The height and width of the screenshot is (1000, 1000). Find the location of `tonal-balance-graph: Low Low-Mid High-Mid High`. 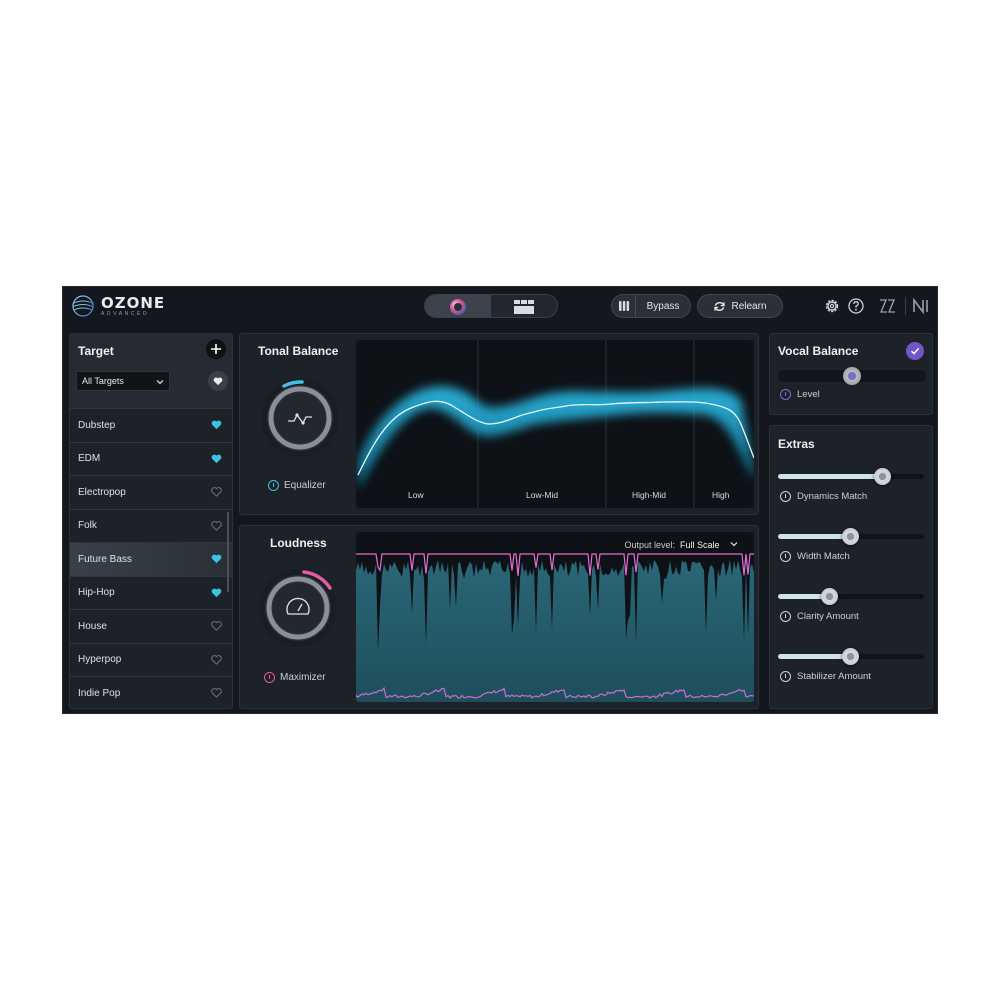

tonal-balance-graph: Low Low-Mid High-Mid High is located at coordinates (555, 424).